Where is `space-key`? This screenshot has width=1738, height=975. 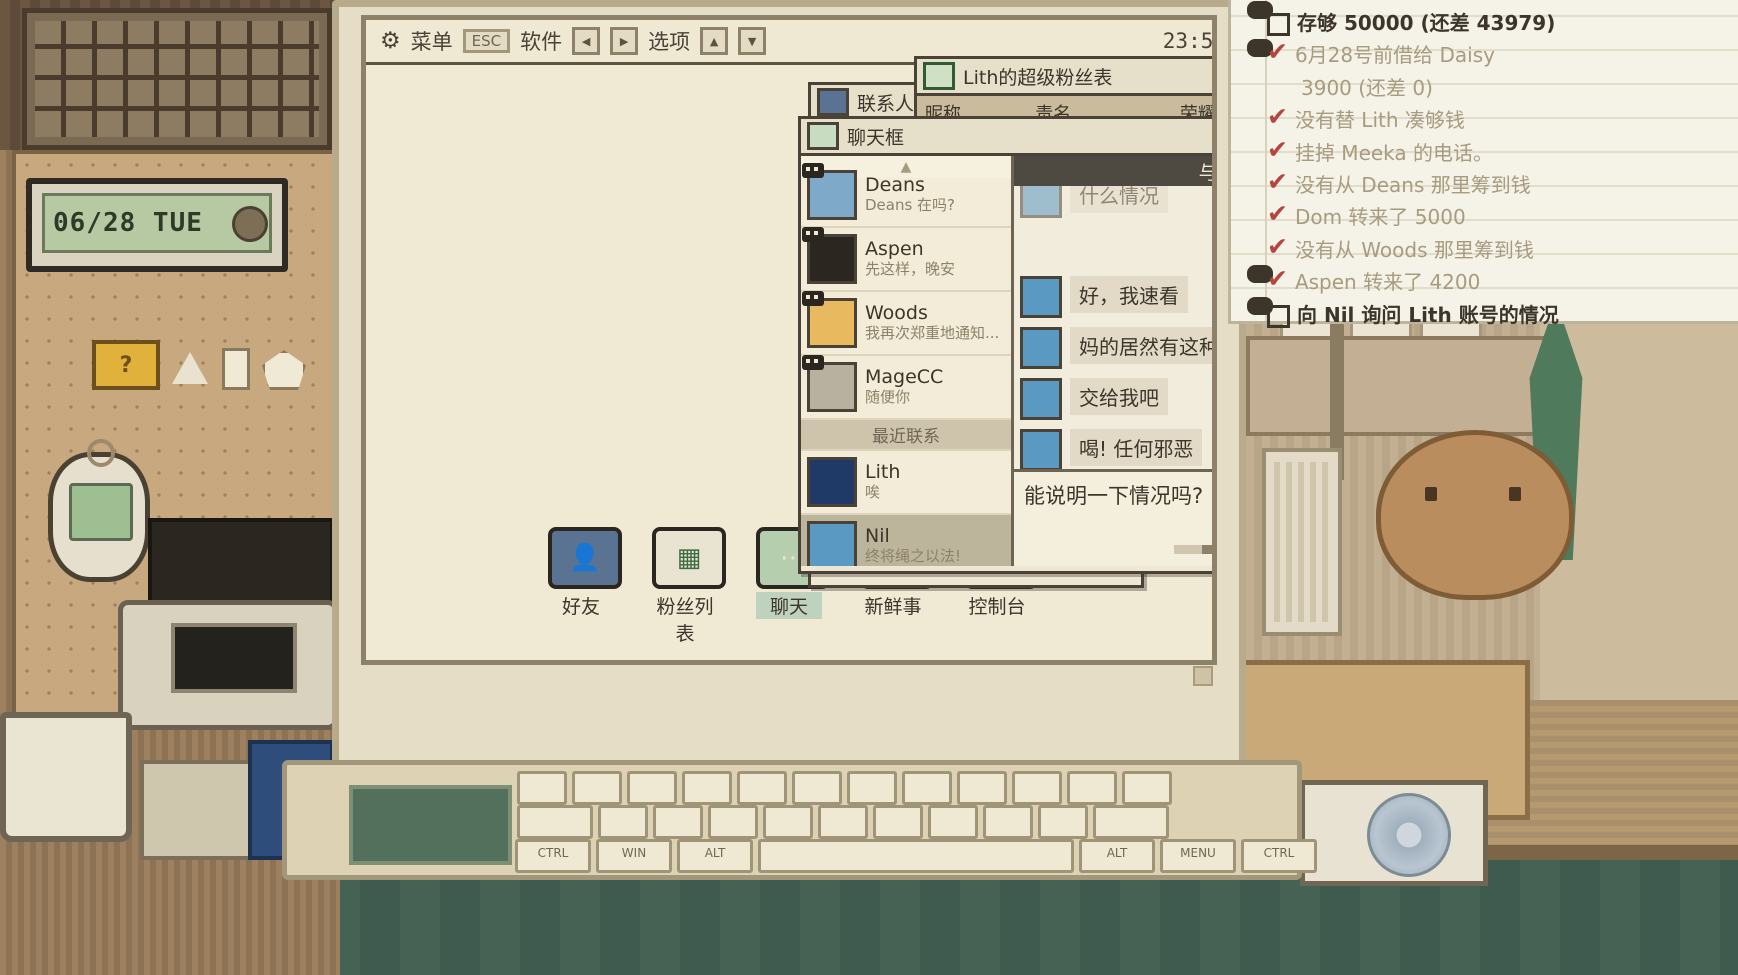 space-key is located at coordinates (916, 856).